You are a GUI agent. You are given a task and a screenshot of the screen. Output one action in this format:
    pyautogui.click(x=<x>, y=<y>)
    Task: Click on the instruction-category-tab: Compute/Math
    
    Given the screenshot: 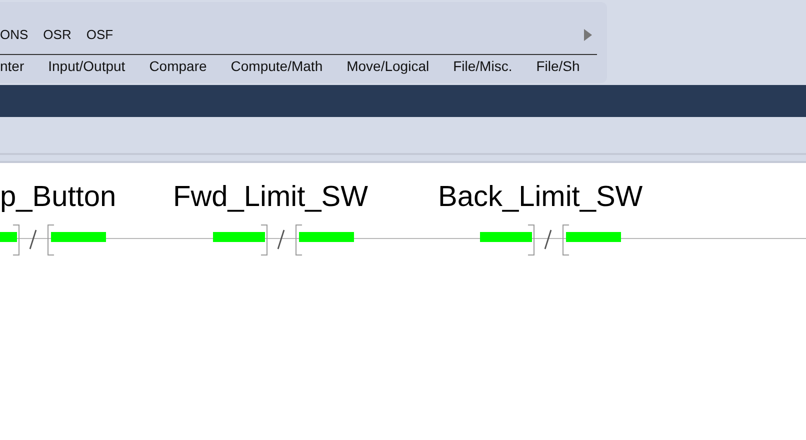 What is the action you would take?
    pyautogui.click(x=276, y=66)
    